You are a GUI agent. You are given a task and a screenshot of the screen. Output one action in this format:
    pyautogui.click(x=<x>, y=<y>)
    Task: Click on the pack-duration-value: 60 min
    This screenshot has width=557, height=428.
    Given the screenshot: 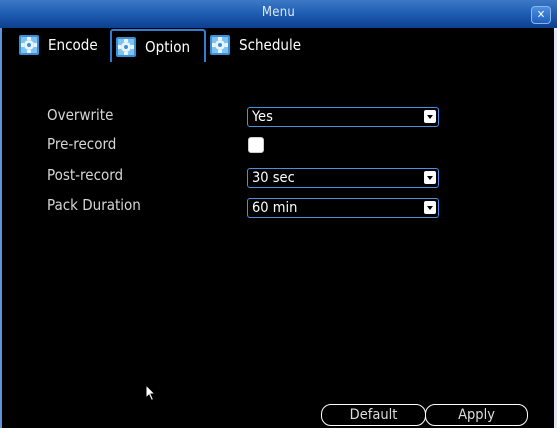 What is the action you would take?
    pyautogui.click(x=275, y=208)
    